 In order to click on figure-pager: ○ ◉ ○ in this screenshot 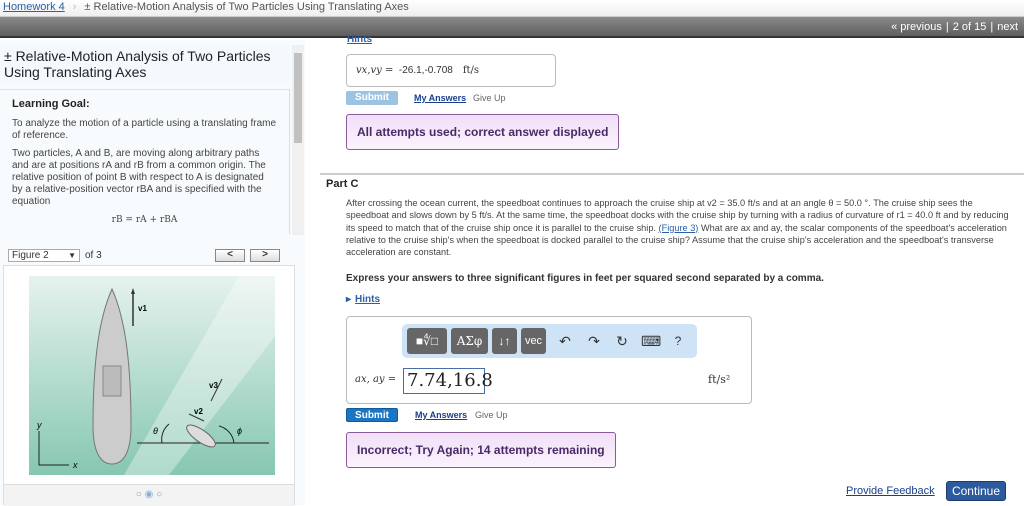, I will do `click(149, 495)`.